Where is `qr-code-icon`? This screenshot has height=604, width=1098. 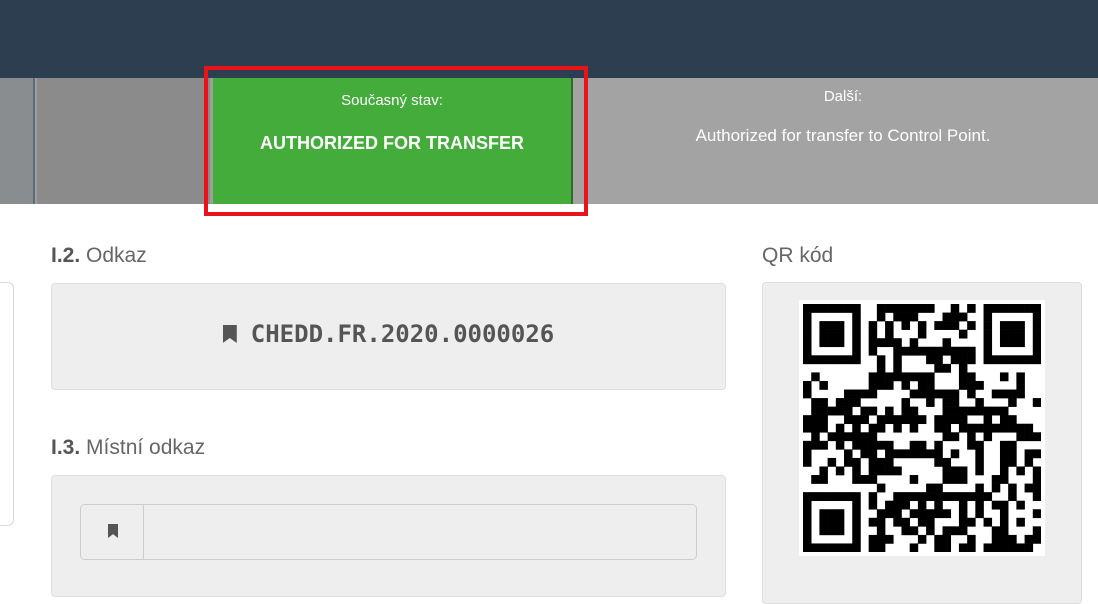 qr-code-icon is located at coordinates (922, 428).